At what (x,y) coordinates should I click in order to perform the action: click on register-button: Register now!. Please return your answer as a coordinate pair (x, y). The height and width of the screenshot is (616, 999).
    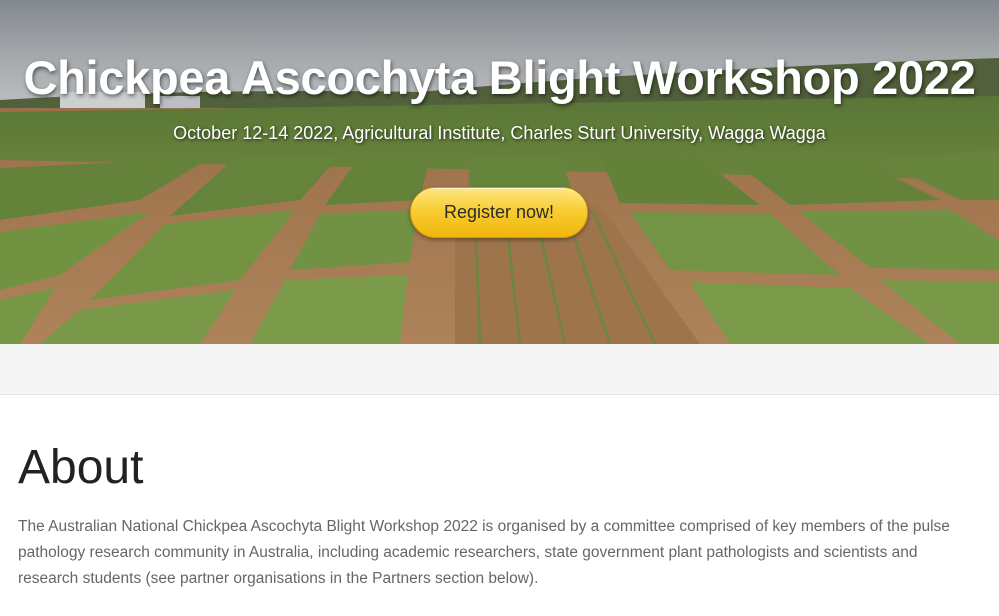
    Looking at the image, I should click on (499, 212).